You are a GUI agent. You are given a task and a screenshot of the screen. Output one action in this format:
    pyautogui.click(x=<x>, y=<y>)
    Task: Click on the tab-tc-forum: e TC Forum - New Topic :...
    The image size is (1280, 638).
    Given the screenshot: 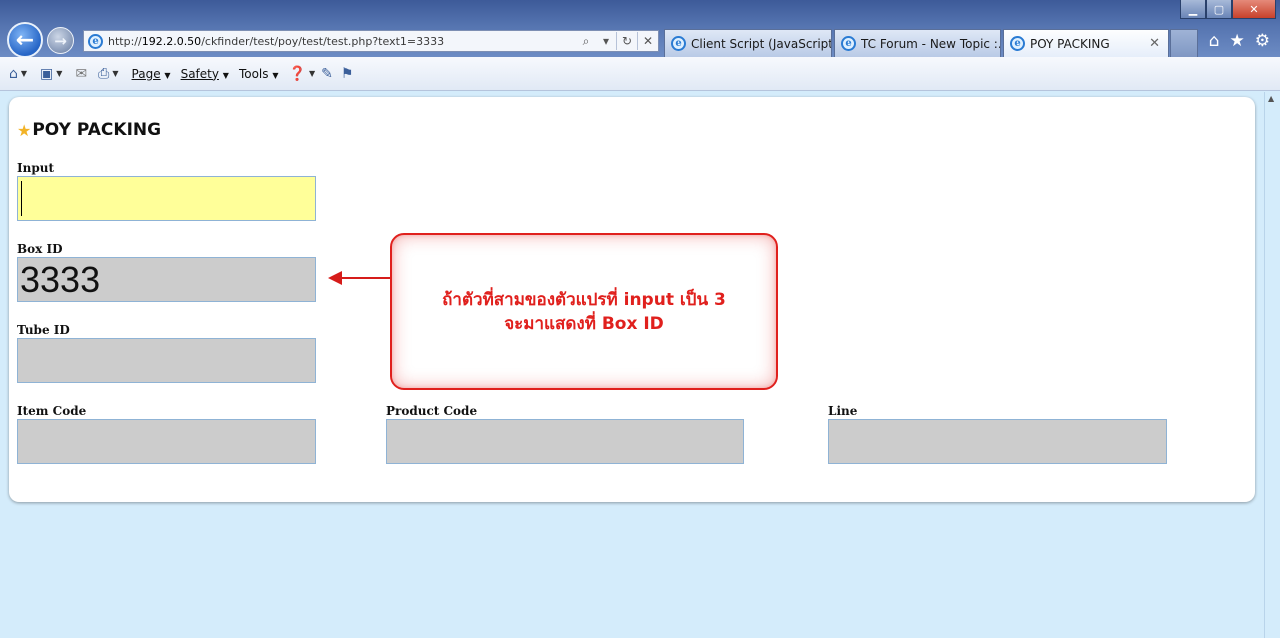 What is the action you would take?
    pyautogui.click(x=917, y=43)
    